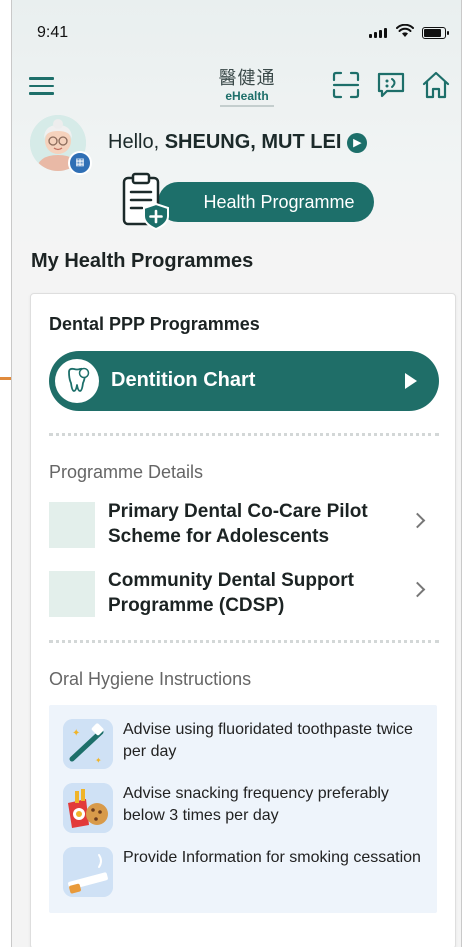  What do you see at coordinates (435, 33) in the screenshot?
I see `battery-icon` at bounding box center [435, 33].